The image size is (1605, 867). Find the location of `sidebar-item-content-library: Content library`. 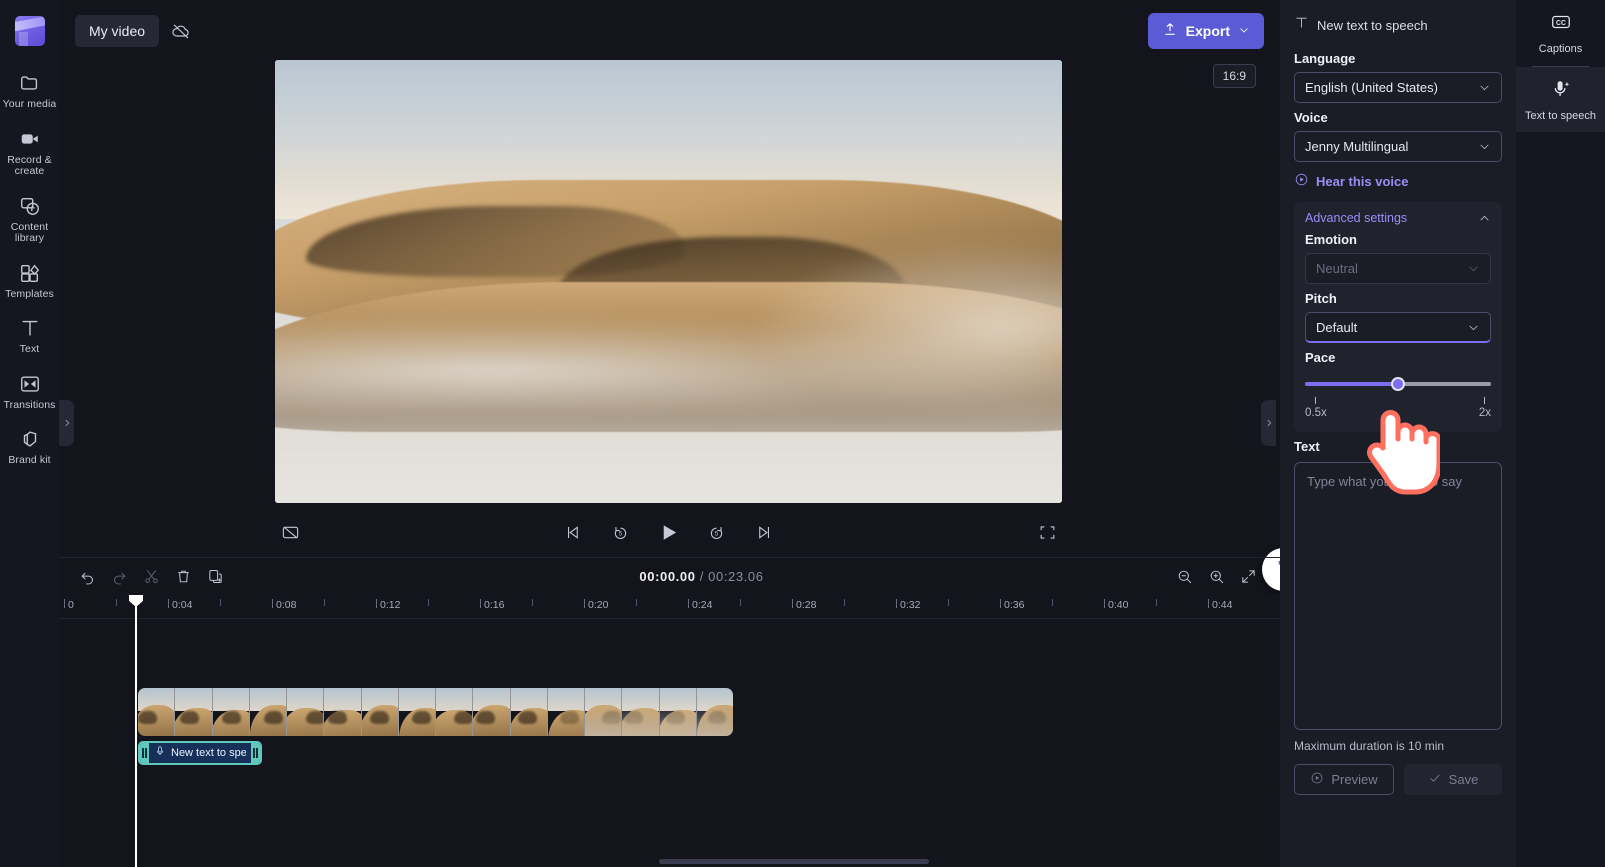

sidebar-item-content-library: Content library is located at coordinates (29, 219).